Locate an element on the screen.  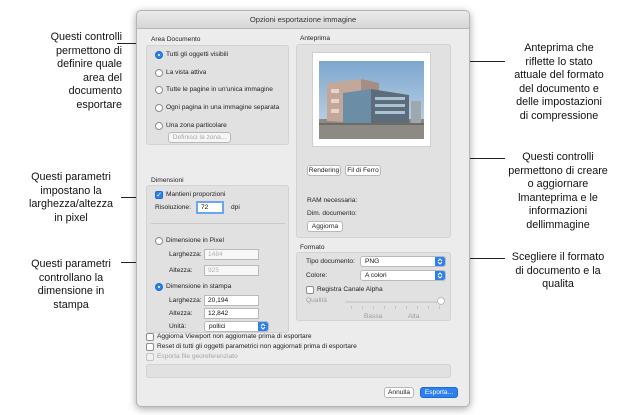
preview-image-frame is located at coordinates (371, 99).